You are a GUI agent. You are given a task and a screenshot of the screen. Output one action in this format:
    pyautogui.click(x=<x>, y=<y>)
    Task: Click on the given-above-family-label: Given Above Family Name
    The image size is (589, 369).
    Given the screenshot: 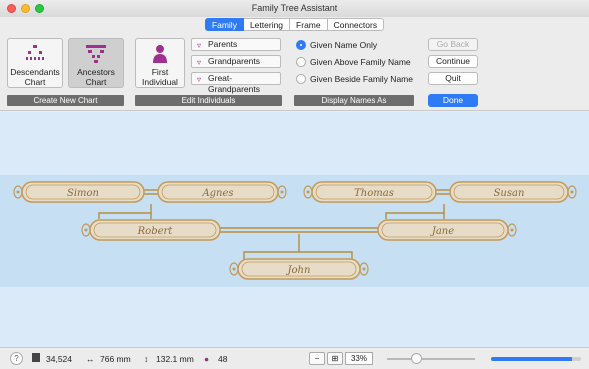 What is the action you would take?
    pyautogui.click(x=360, y=62)
    